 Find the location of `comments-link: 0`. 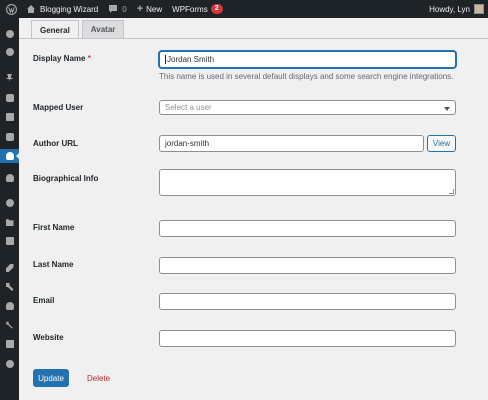

comments-link: 0 is located at coordinates (117, 9).